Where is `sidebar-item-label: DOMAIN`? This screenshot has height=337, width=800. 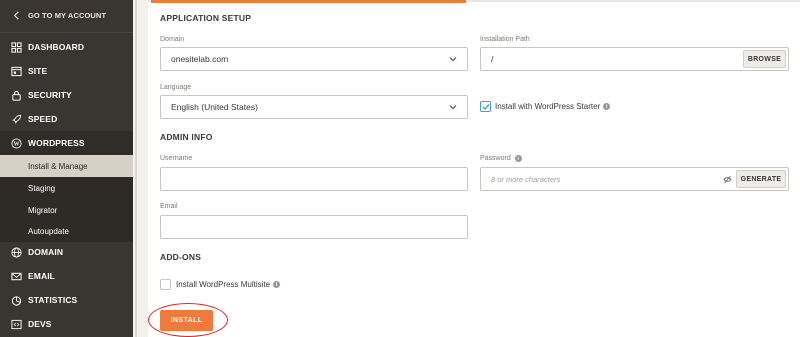 sidebar-item-label: DOMAIN is located at coordinates (46, 252).